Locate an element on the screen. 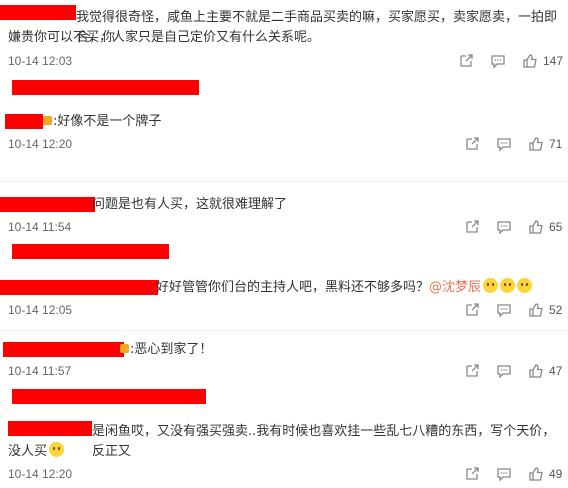 The image size is (568, 488). like-count: 52 is located at coordinates (556, 310).